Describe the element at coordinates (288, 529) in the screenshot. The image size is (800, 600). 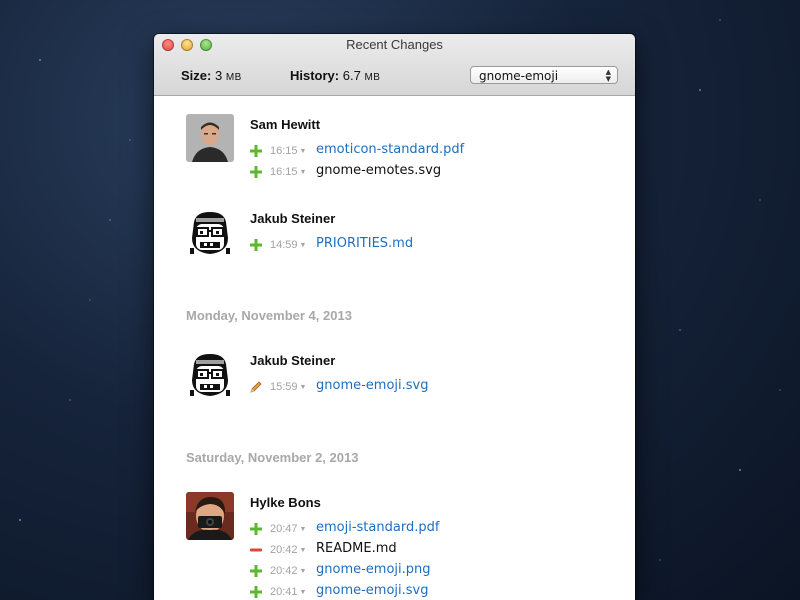
I see `file-time: 20:47 ▼` at that location.